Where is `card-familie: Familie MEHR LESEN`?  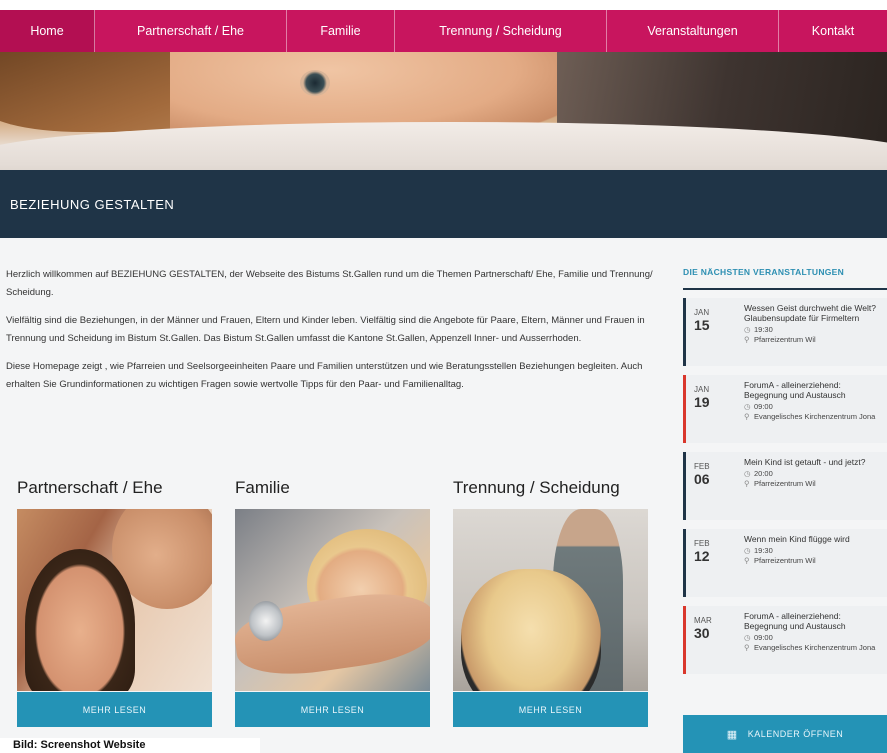 card-familie: Familie MEHR LESEN is located at coordinates (332, 600).